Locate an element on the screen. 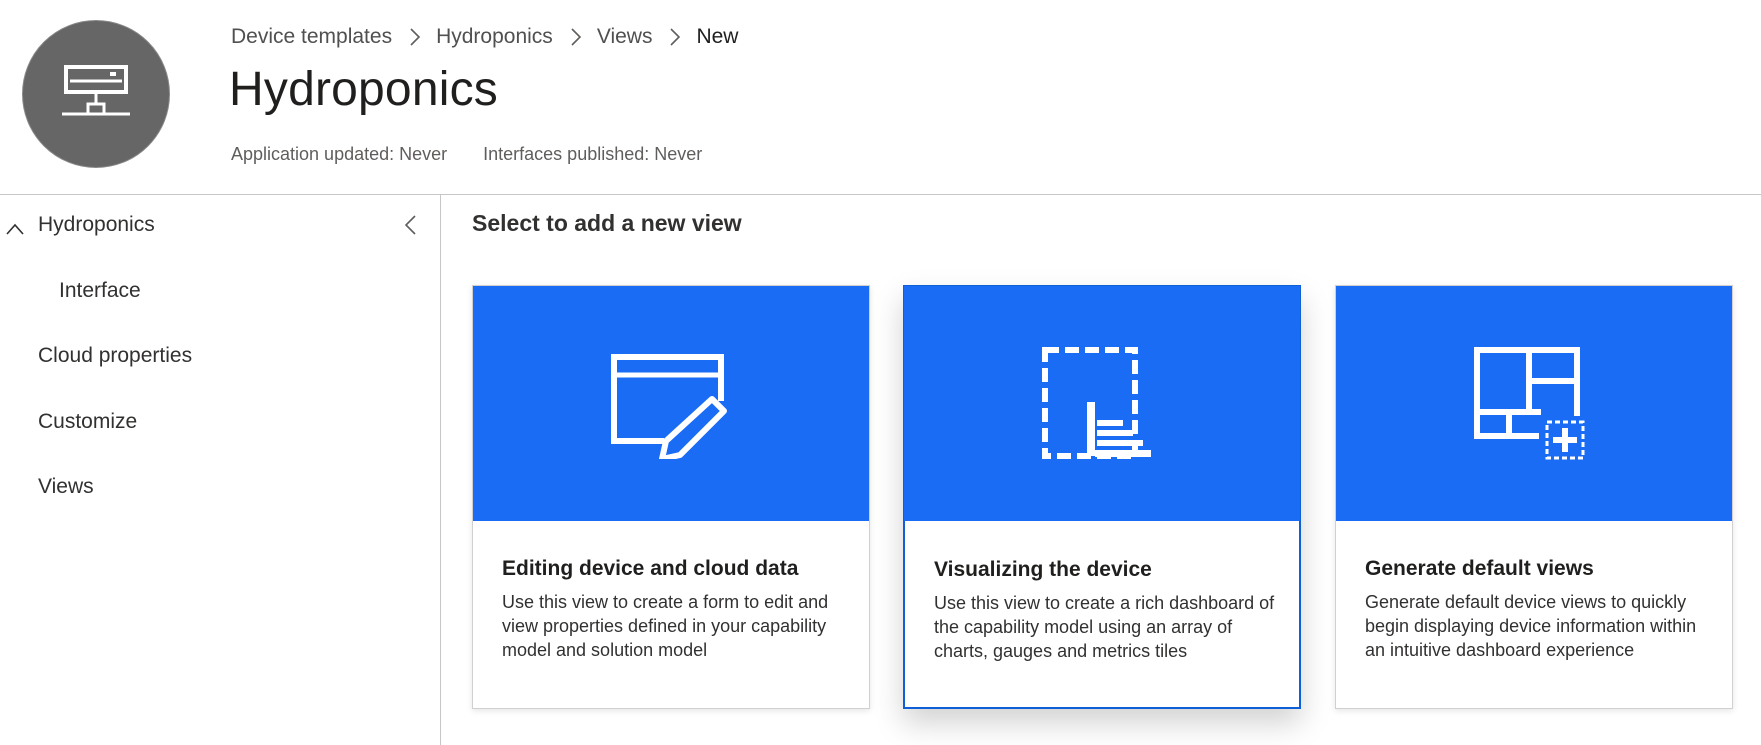 This screenshot has width=1761, height=745. breadcrumb-views: Views is located at coordinates (625, 37).